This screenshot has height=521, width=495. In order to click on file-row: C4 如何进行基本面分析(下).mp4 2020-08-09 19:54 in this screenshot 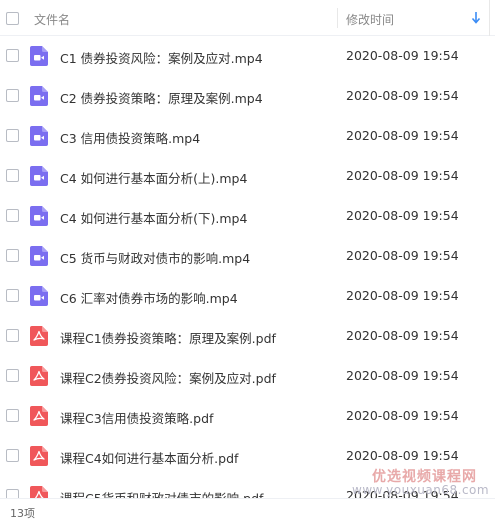, I will do `click(247, 216)`.